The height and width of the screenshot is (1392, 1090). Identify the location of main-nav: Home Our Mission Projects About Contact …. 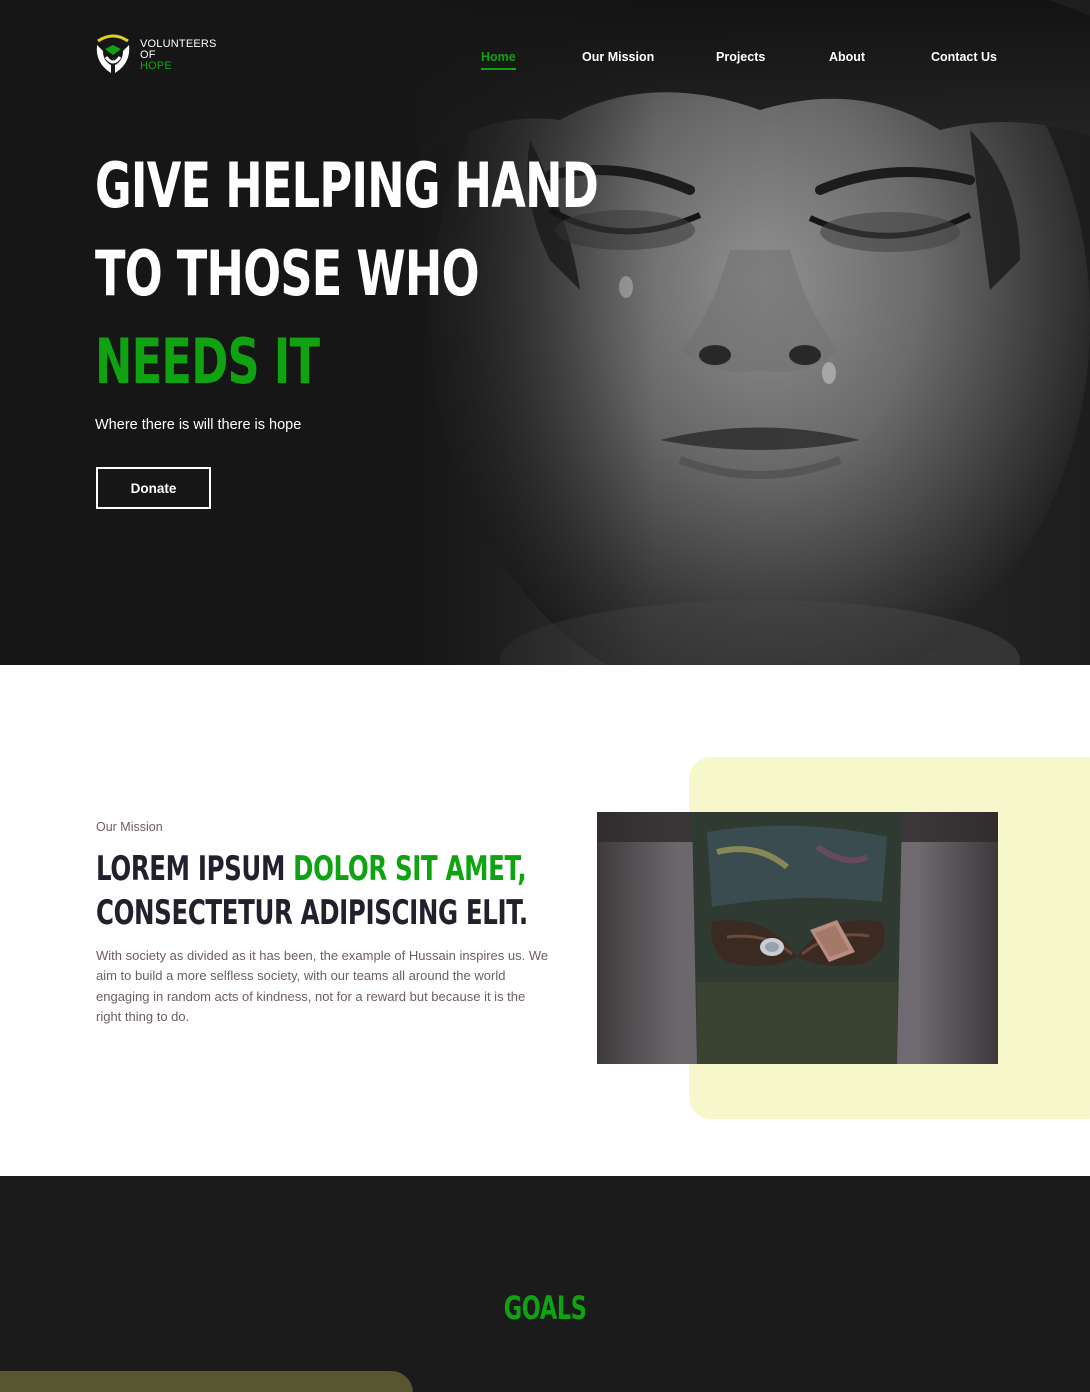
(545, 60).